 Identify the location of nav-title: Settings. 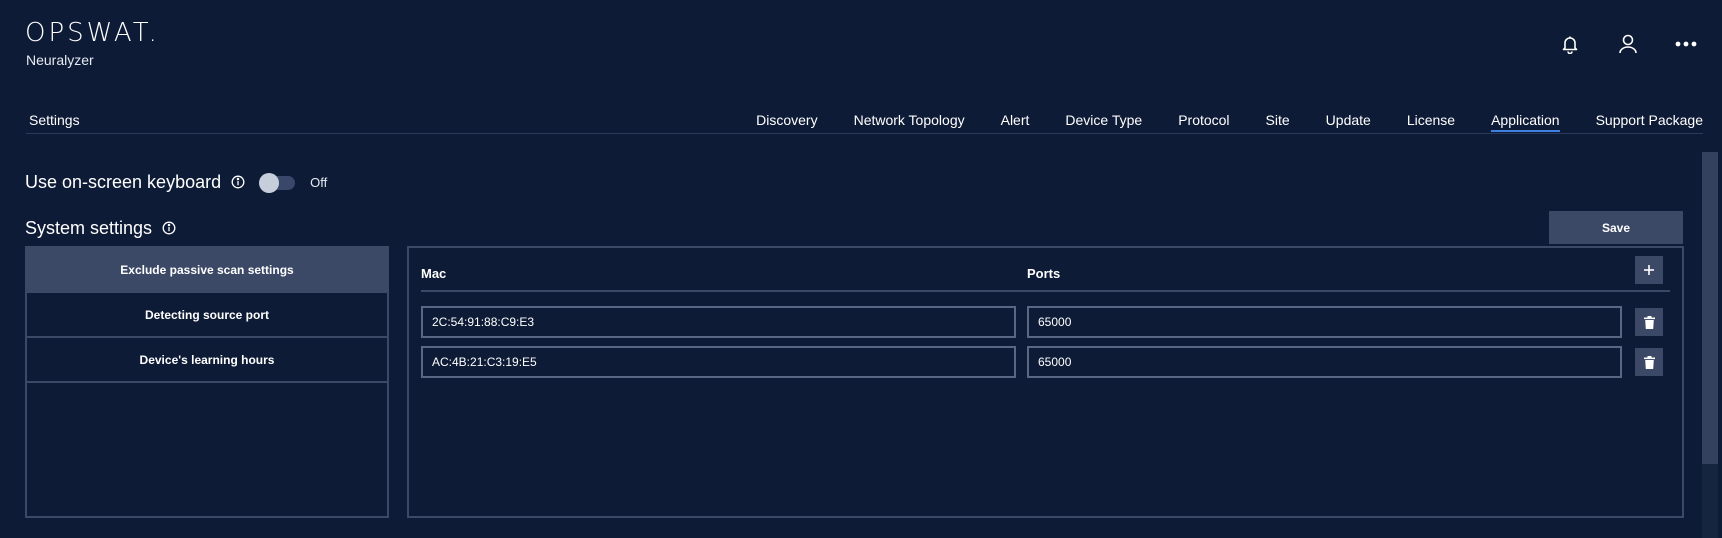
(54, 120).